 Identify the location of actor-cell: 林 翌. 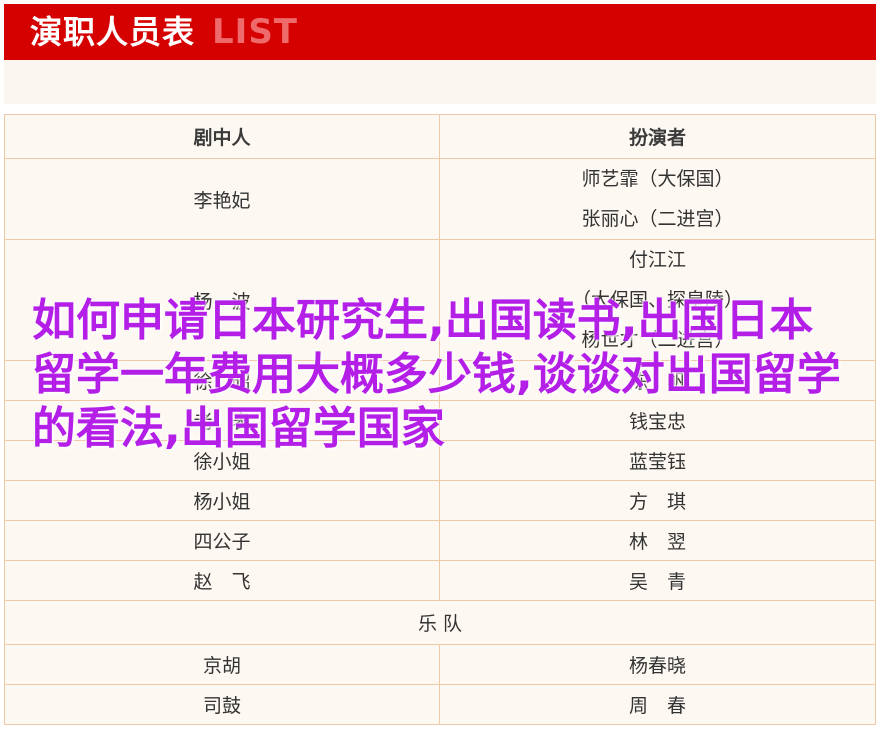
(657, 540).